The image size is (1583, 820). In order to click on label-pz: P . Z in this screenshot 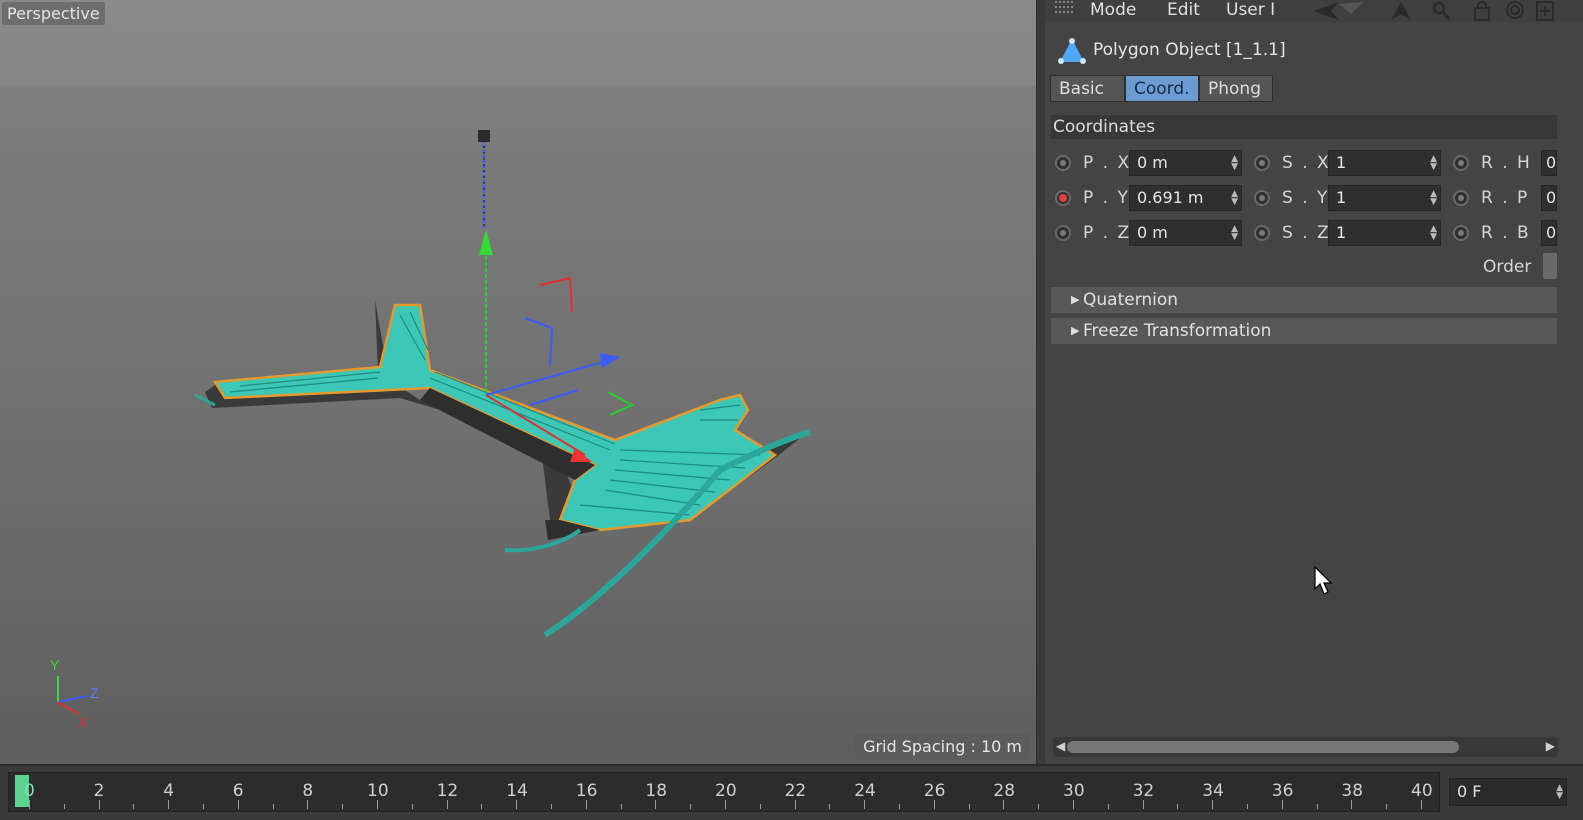, I will do `click(1107, 233)`.